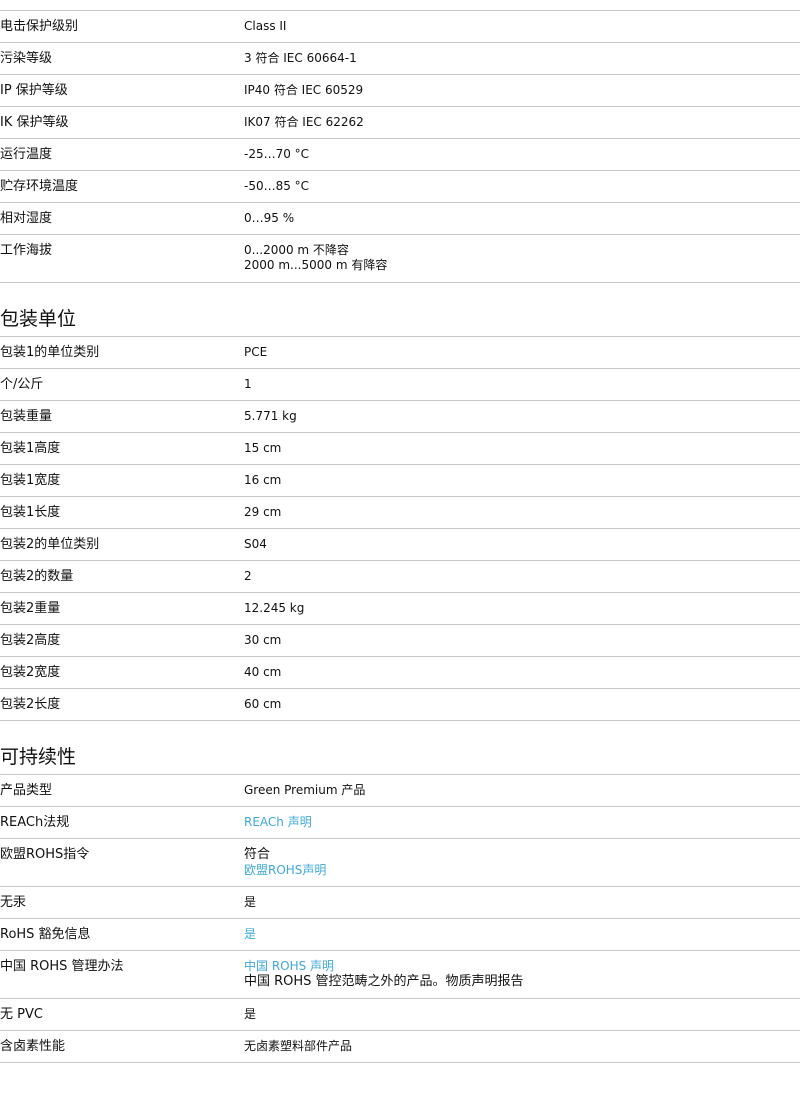 The height and width of the screenshot is (1120, 800). Describe the element at coordinates (400, 123) in the screenshot. I see `spec-row: IK 保护等级 IK07 符合 IEC 62262` at that location.